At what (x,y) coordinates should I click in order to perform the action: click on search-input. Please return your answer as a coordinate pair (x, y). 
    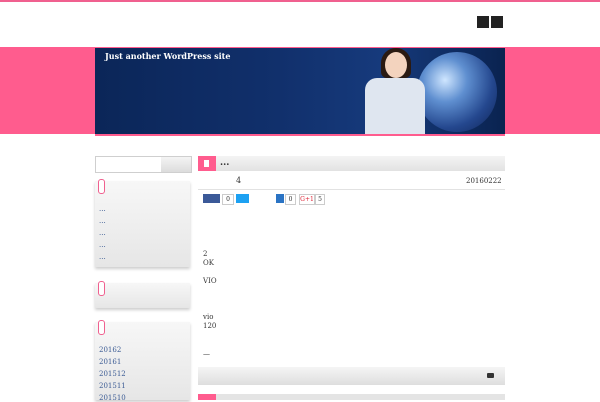
    Looking at the image, I should click on (143, 164).